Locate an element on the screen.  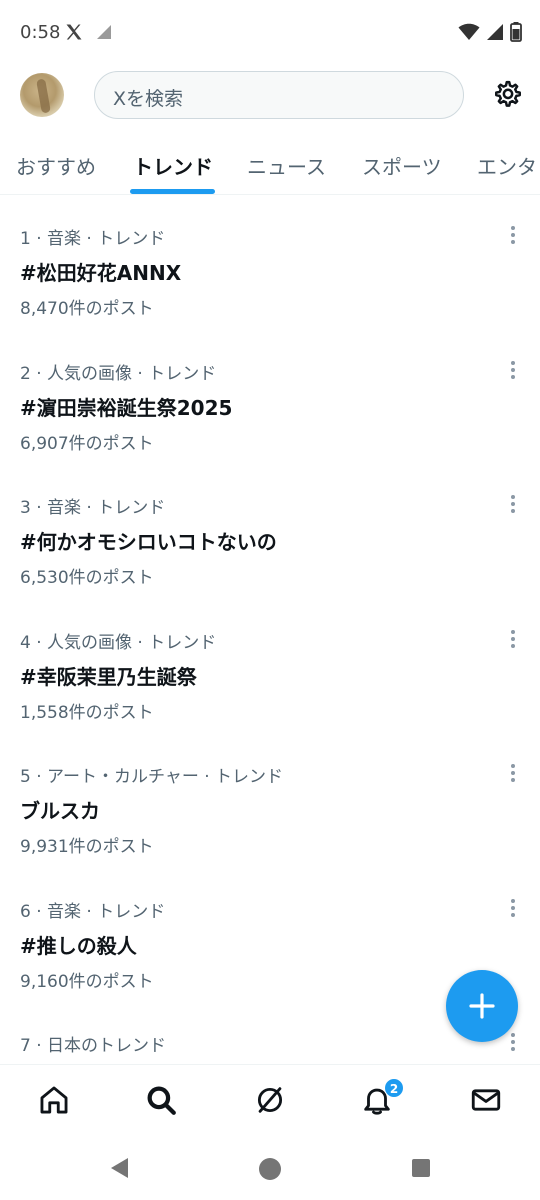
back-icon is located at coordinates (120, 1168).